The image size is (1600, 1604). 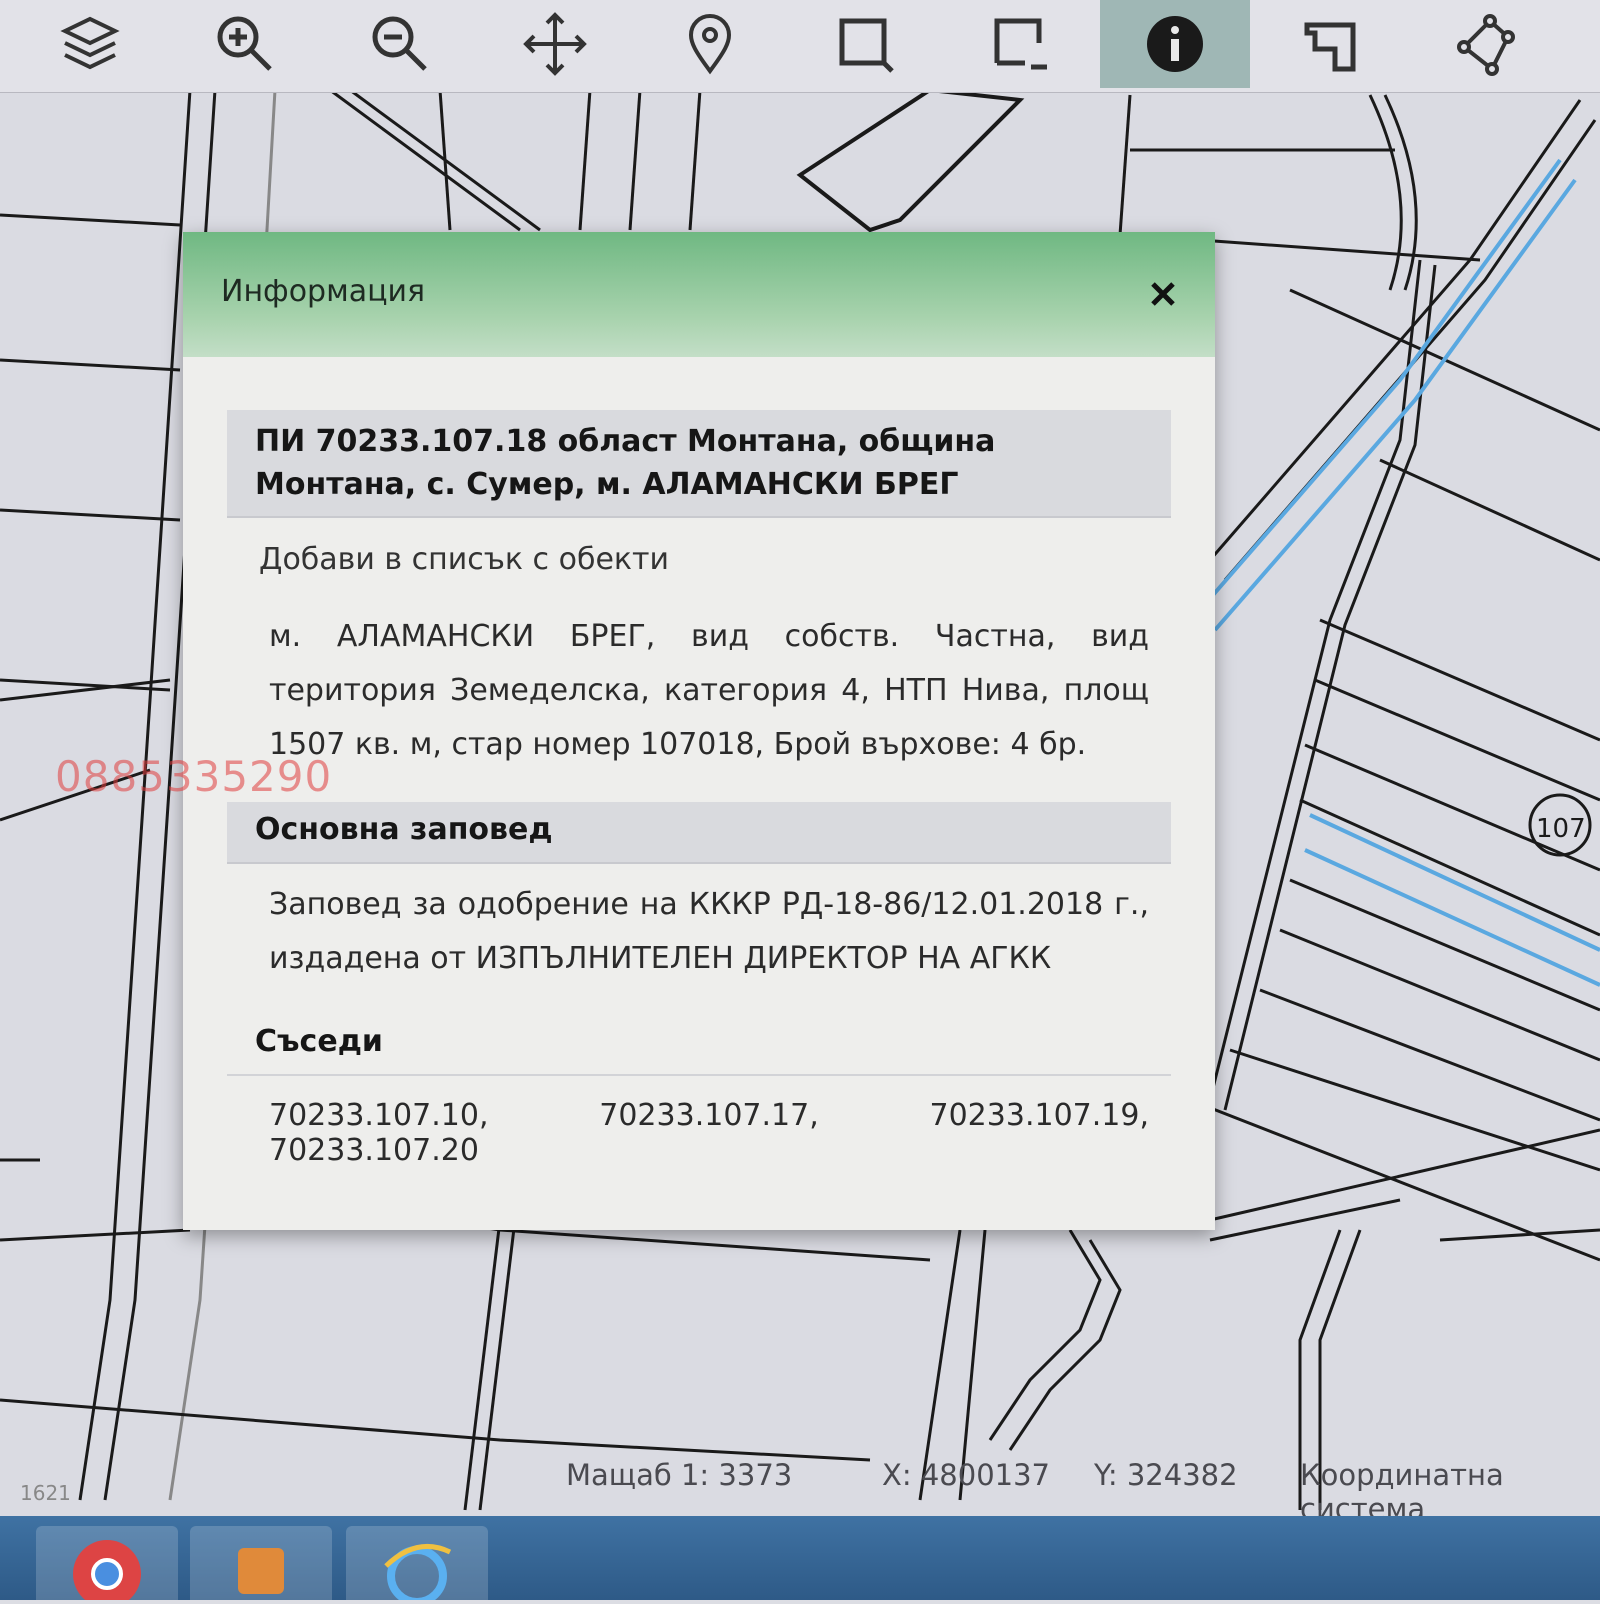 What do you see at coordinates (1166, 1475) in the screenshot?
I see `y-coordinate: Y: 324382` at bounding box center [1166, 1475].